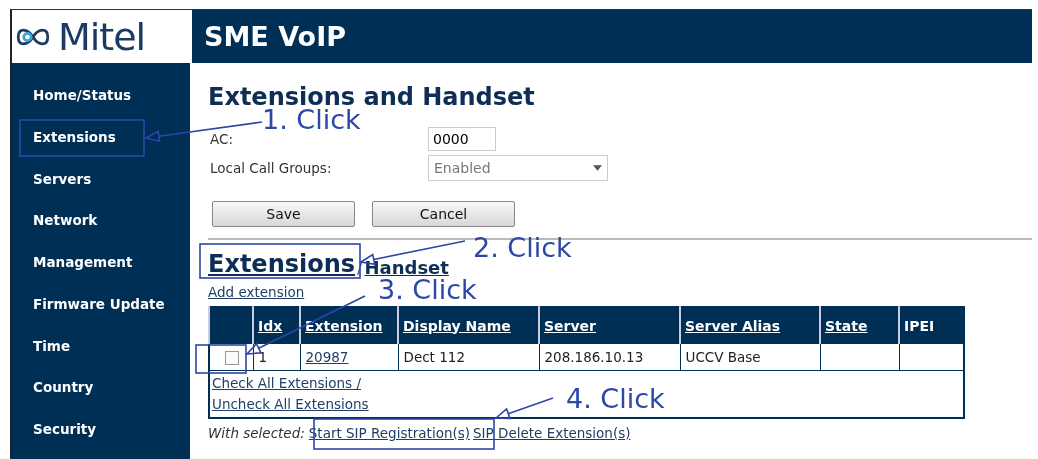 The width and height of the screenshot is (1038, 459). Describe the element at coordinates (65, 230) in the screenshot. I see `sidebar-item: Network` at that location.